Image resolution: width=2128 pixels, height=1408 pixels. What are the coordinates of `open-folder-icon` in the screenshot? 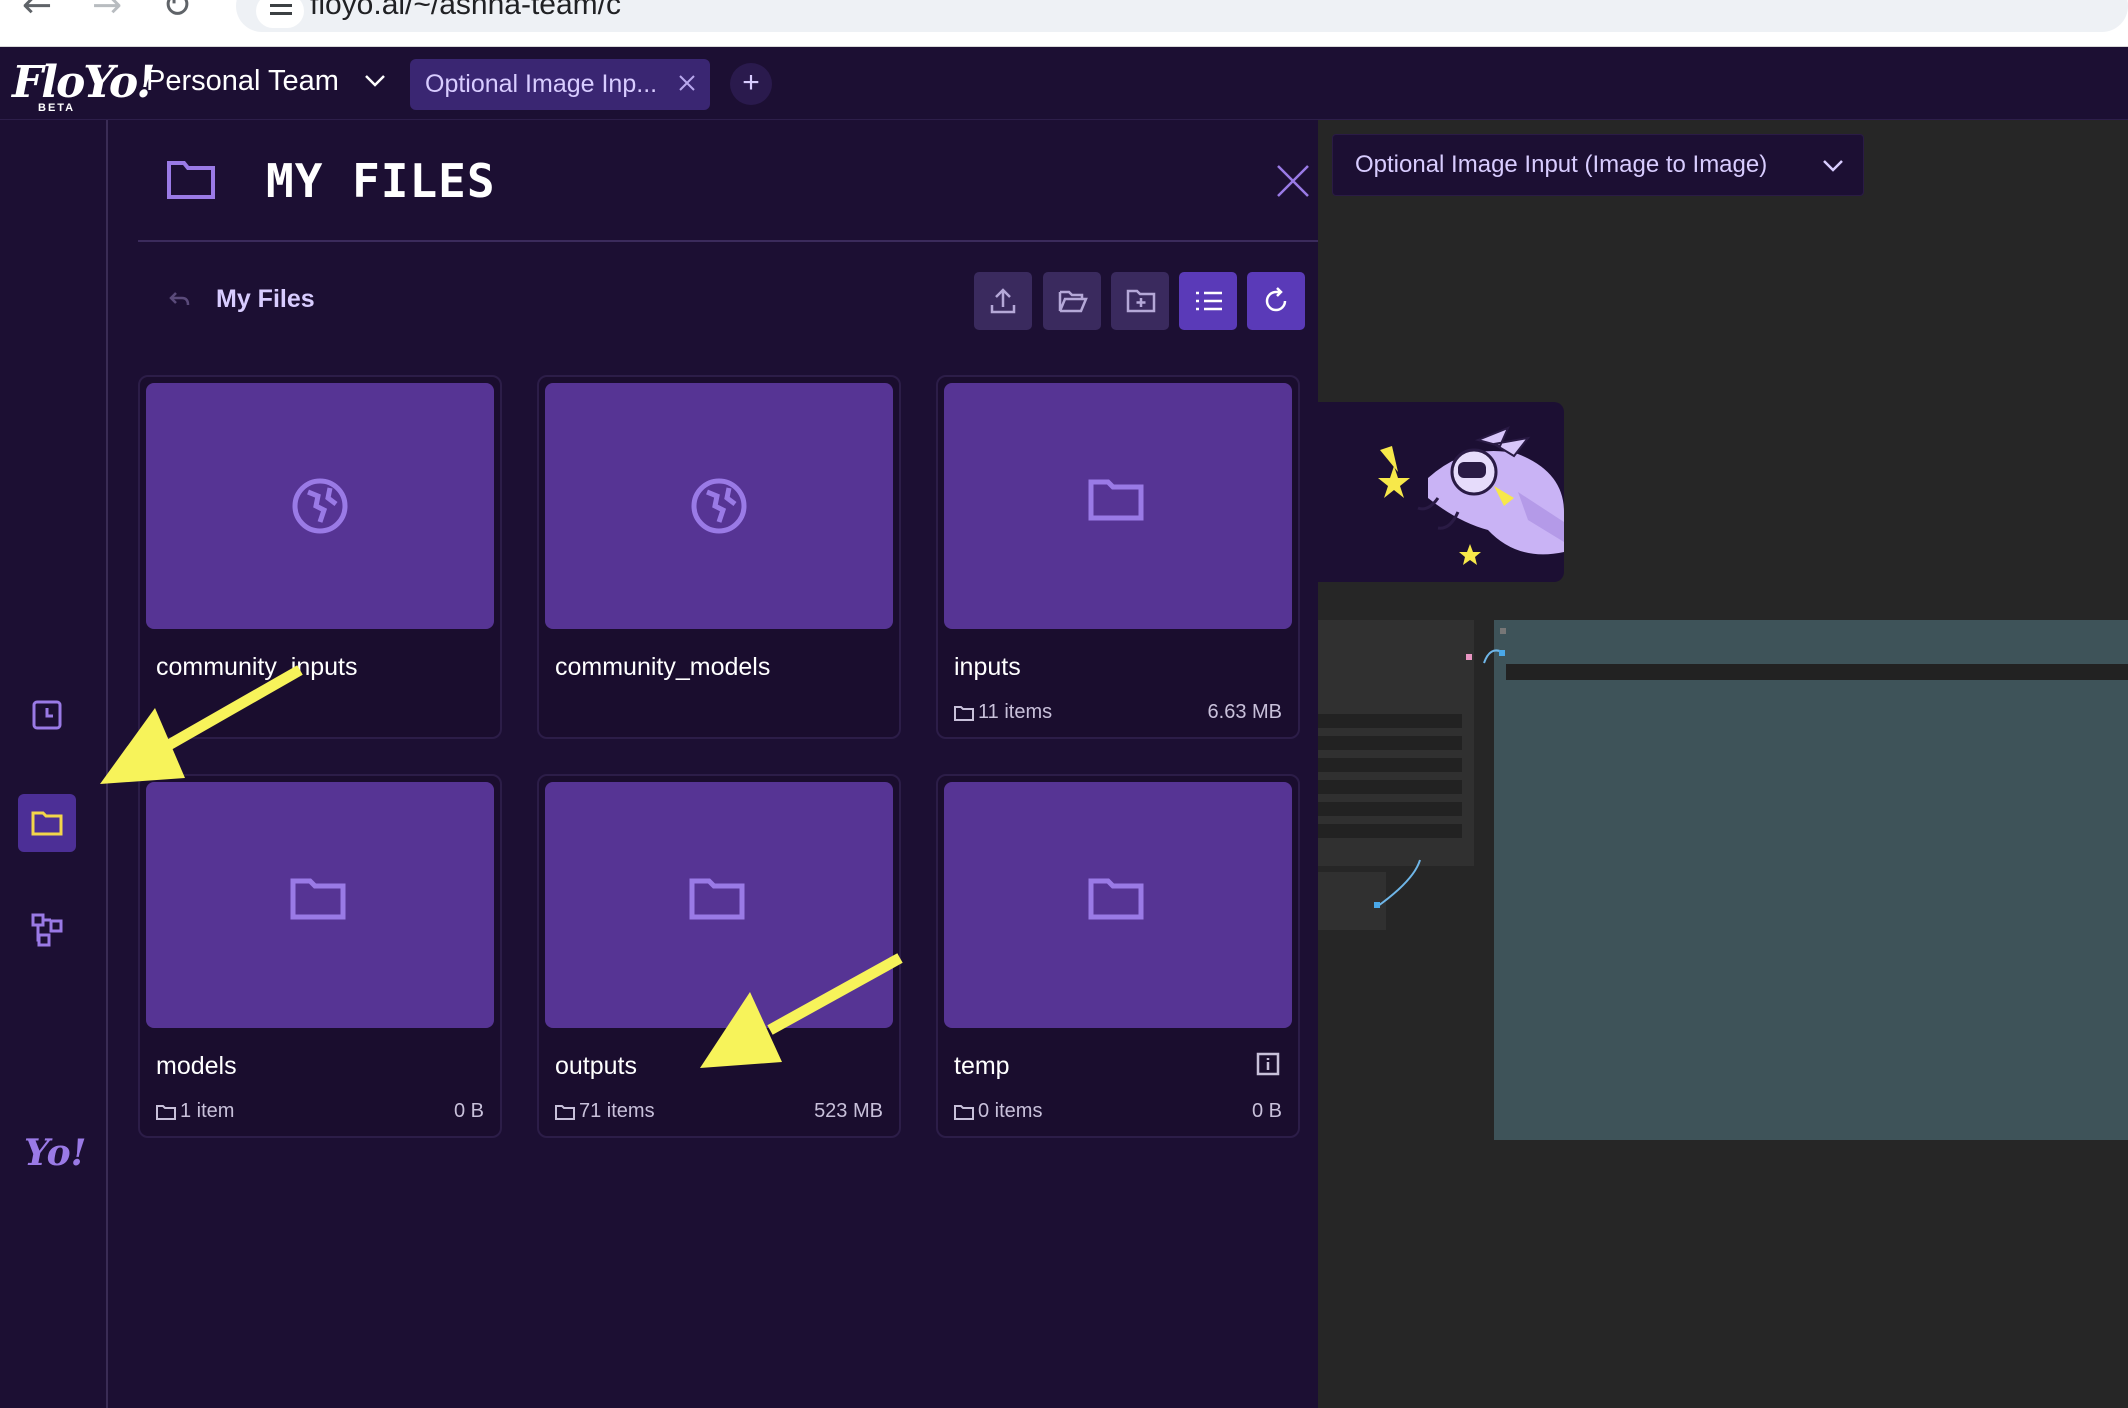 It's located at (1073, 301).